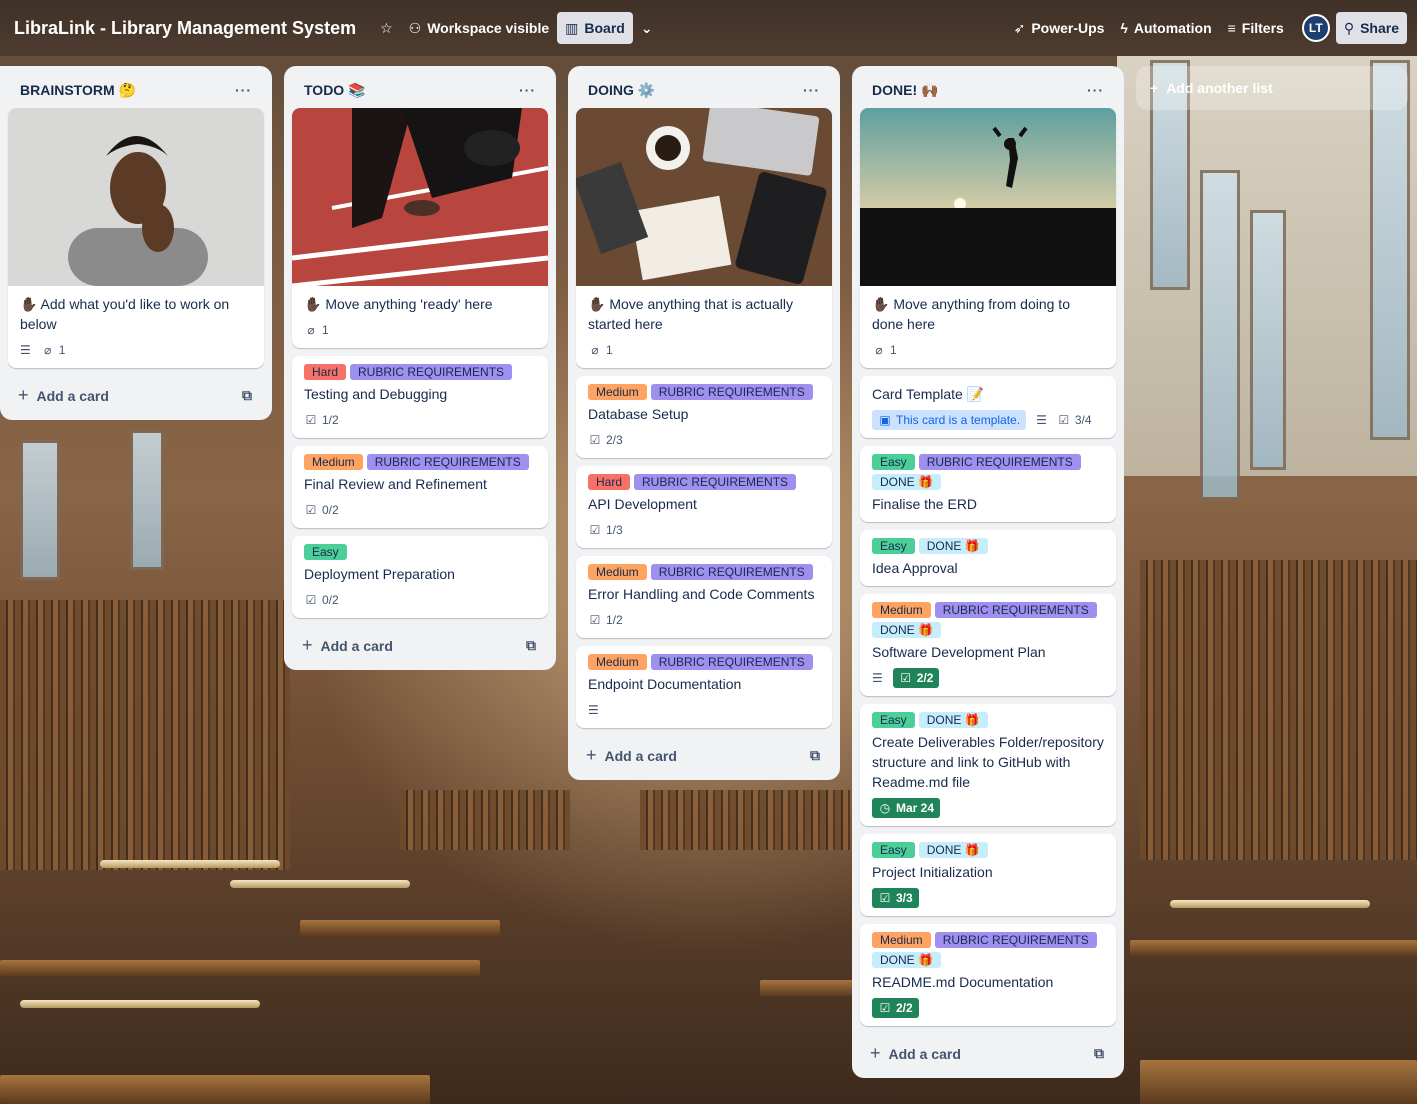 This screenshot has height=1104, width=1417. What do you see at coordinates (988, 558) in the screenshot?
I see `card: Easy DONE 🎁 Idea Approval` at bounding box center [988, 558].